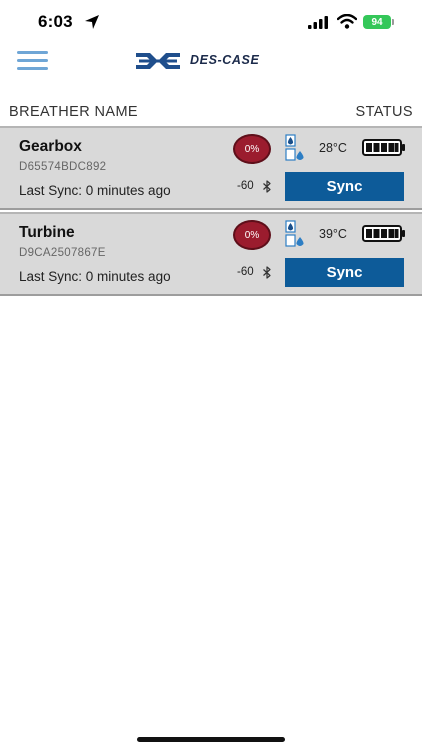 This screenshot has height=750, width=422. What do you see at coordinates (158, 61) in the screenshot?
I see `des-case-logo-mark` at bounding box center [158, 61].